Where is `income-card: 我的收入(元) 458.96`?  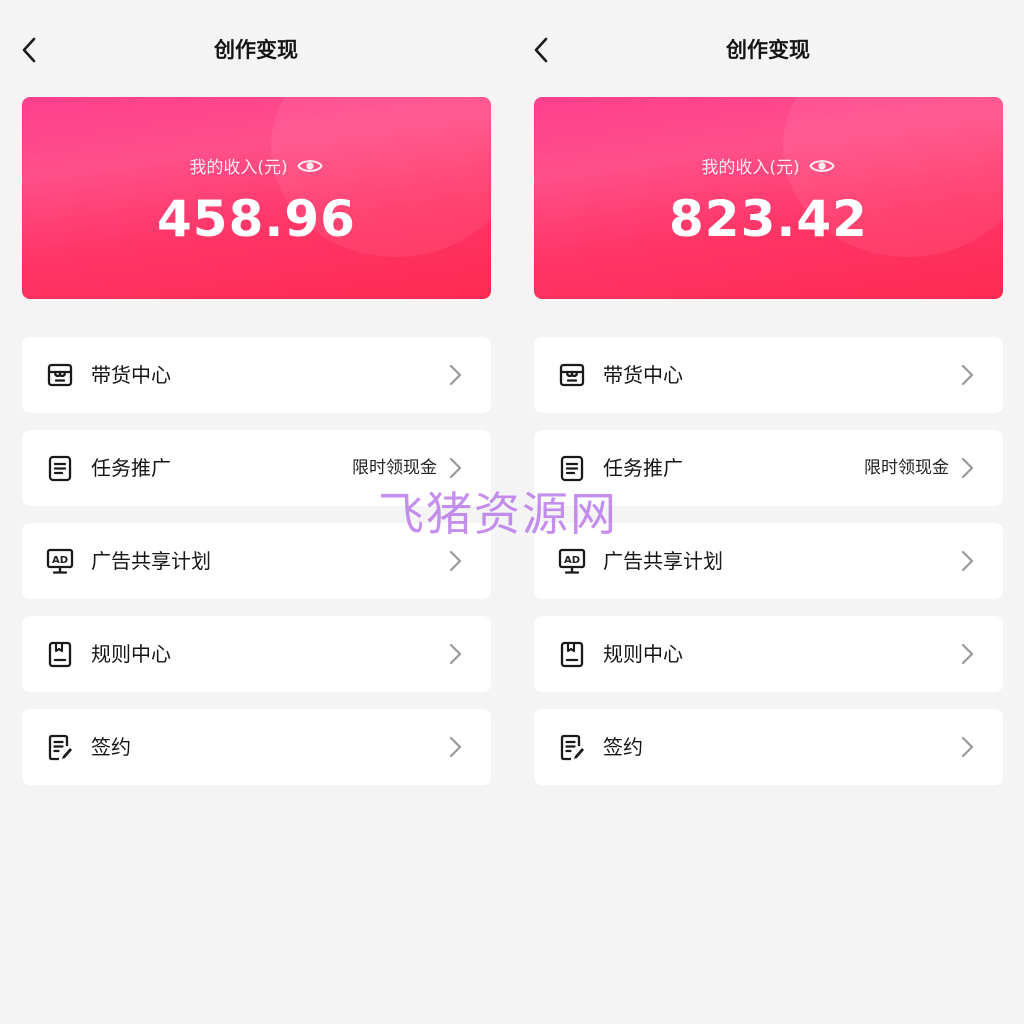
income-card: 我的收入(元) 458.96 is located at coordinates (256, 198).